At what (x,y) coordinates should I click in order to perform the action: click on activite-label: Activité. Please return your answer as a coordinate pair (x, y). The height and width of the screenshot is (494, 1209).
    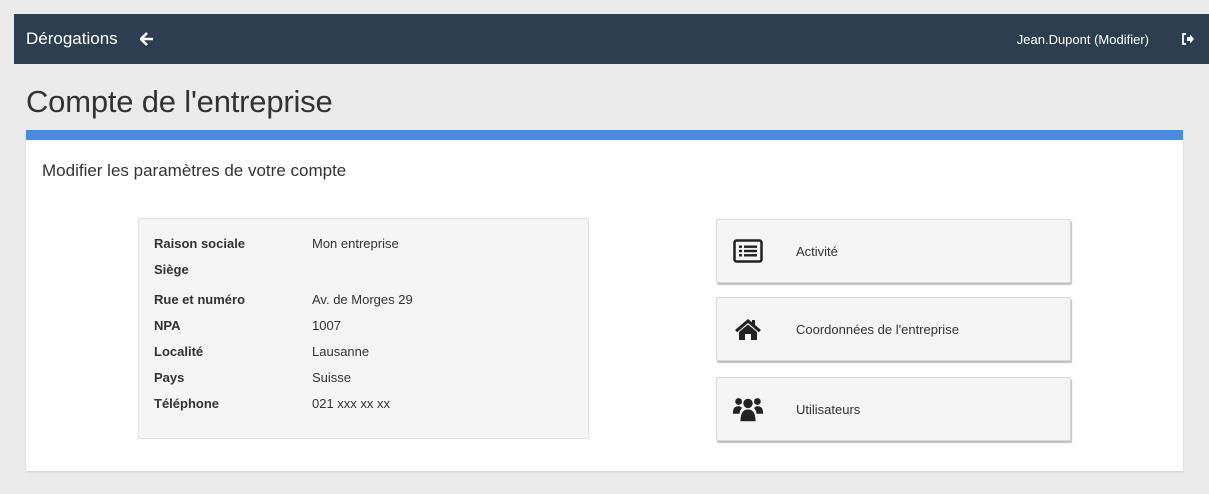
    Looking at the image, I should click on (817, 251).